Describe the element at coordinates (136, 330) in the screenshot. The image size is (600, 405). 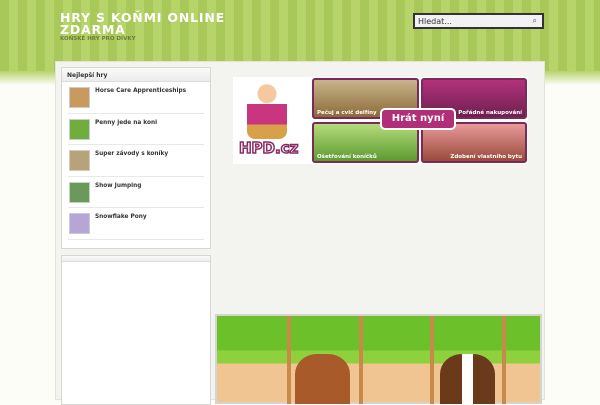
I see `sidebar-widget-empty` at that location.